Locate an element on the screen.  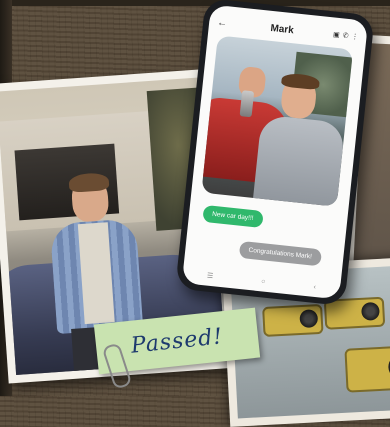
sticky-note-text: Passed! is located at coordinates (177, 341).